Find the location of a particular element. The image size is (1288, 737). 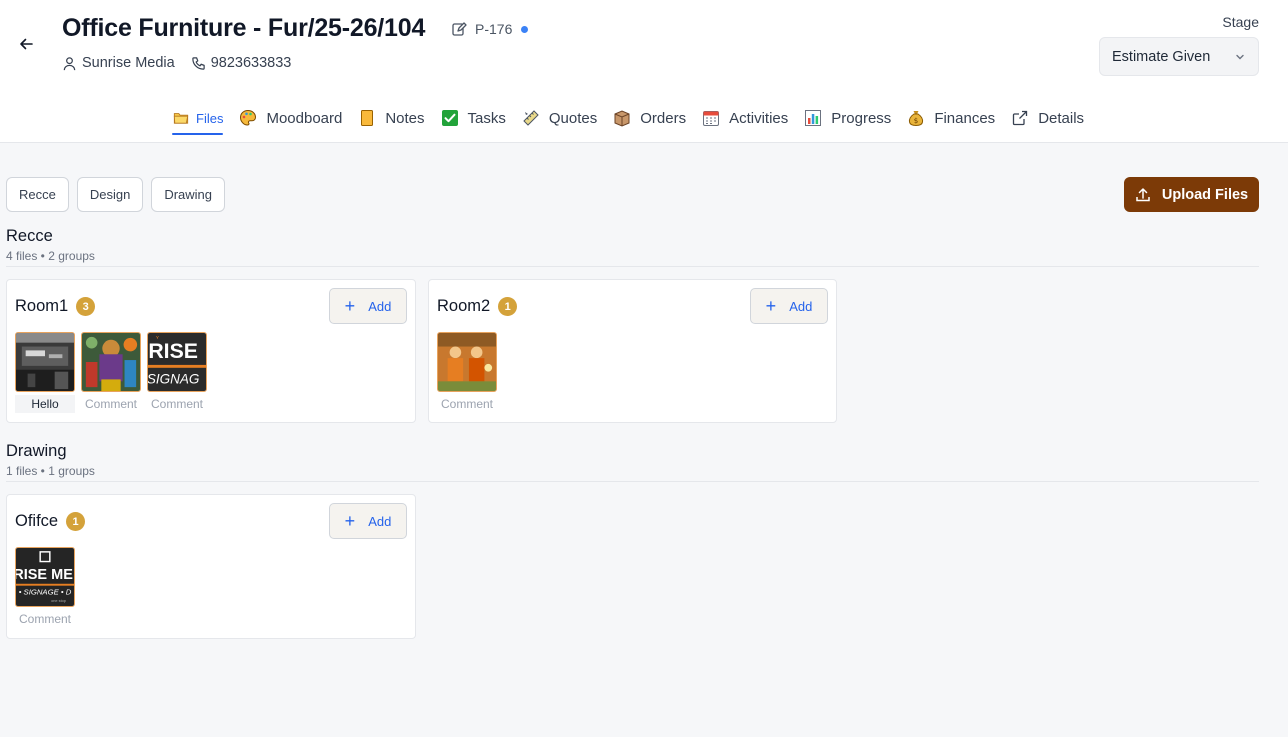

phone-icon is located at coordinates (198, 63).